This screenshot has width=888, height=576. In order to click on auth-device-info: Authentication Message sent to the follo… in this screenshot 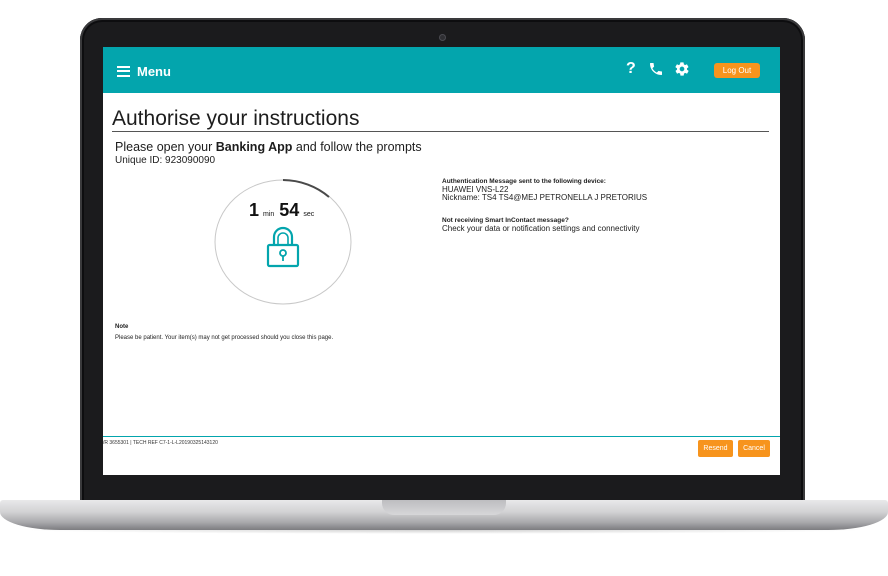, I will do `click(544, 190)`.